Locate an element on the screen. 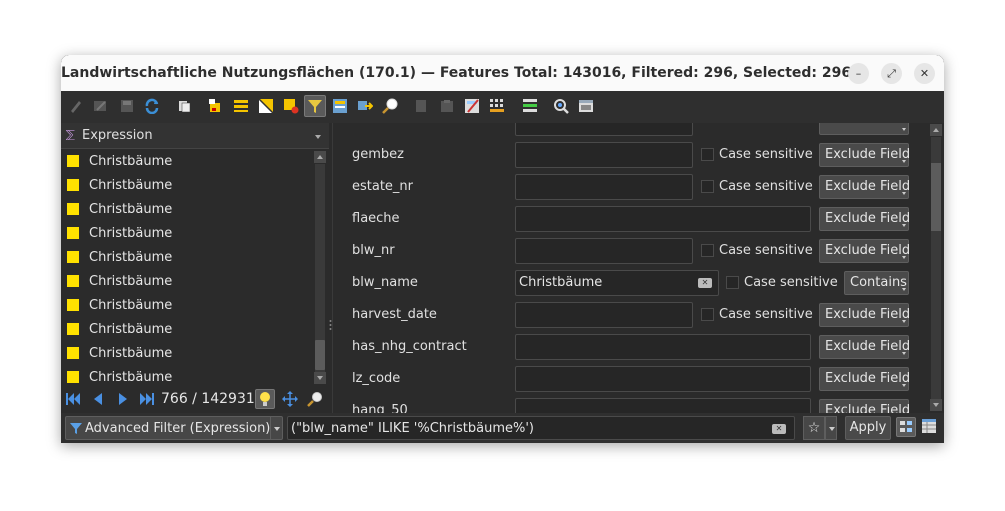 Image resolution: width=1005 pixels, height=511 pixels. filter-selection-icon is located at coordinates (315, 106).